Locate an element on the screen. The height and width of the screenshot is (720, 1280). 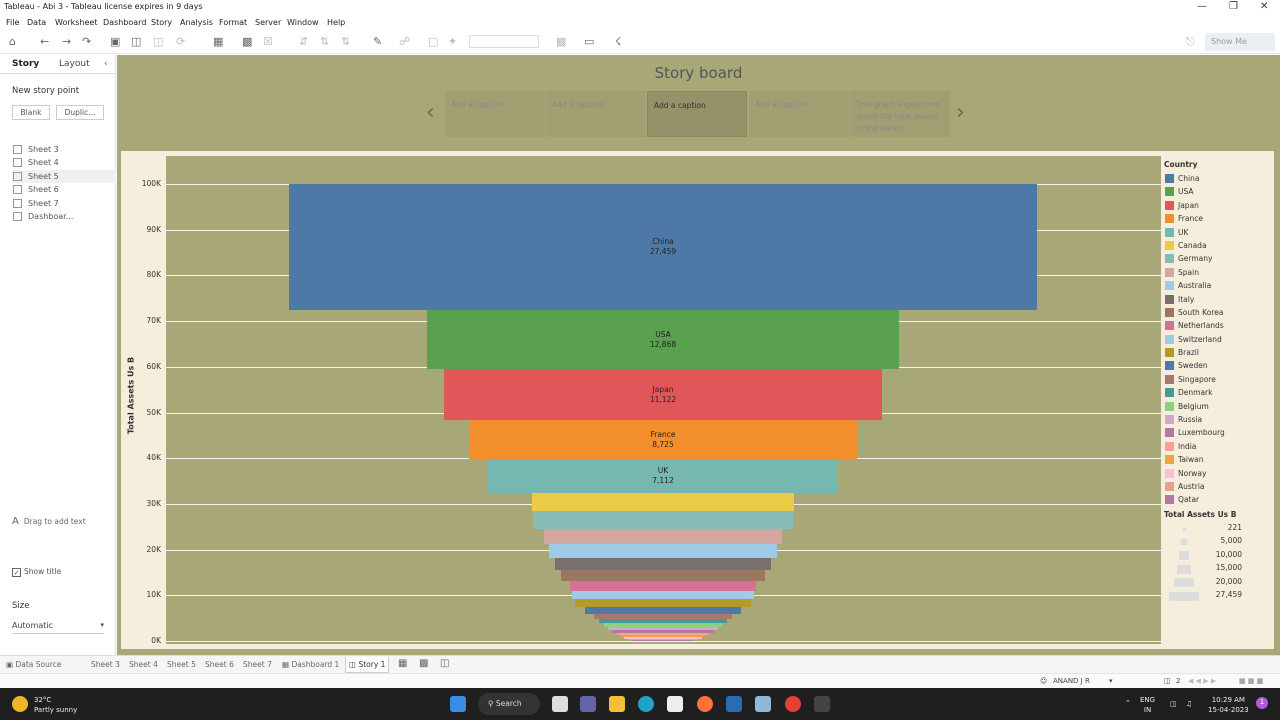
highlight-icon: ✎ is located at coordinates (377, 42).